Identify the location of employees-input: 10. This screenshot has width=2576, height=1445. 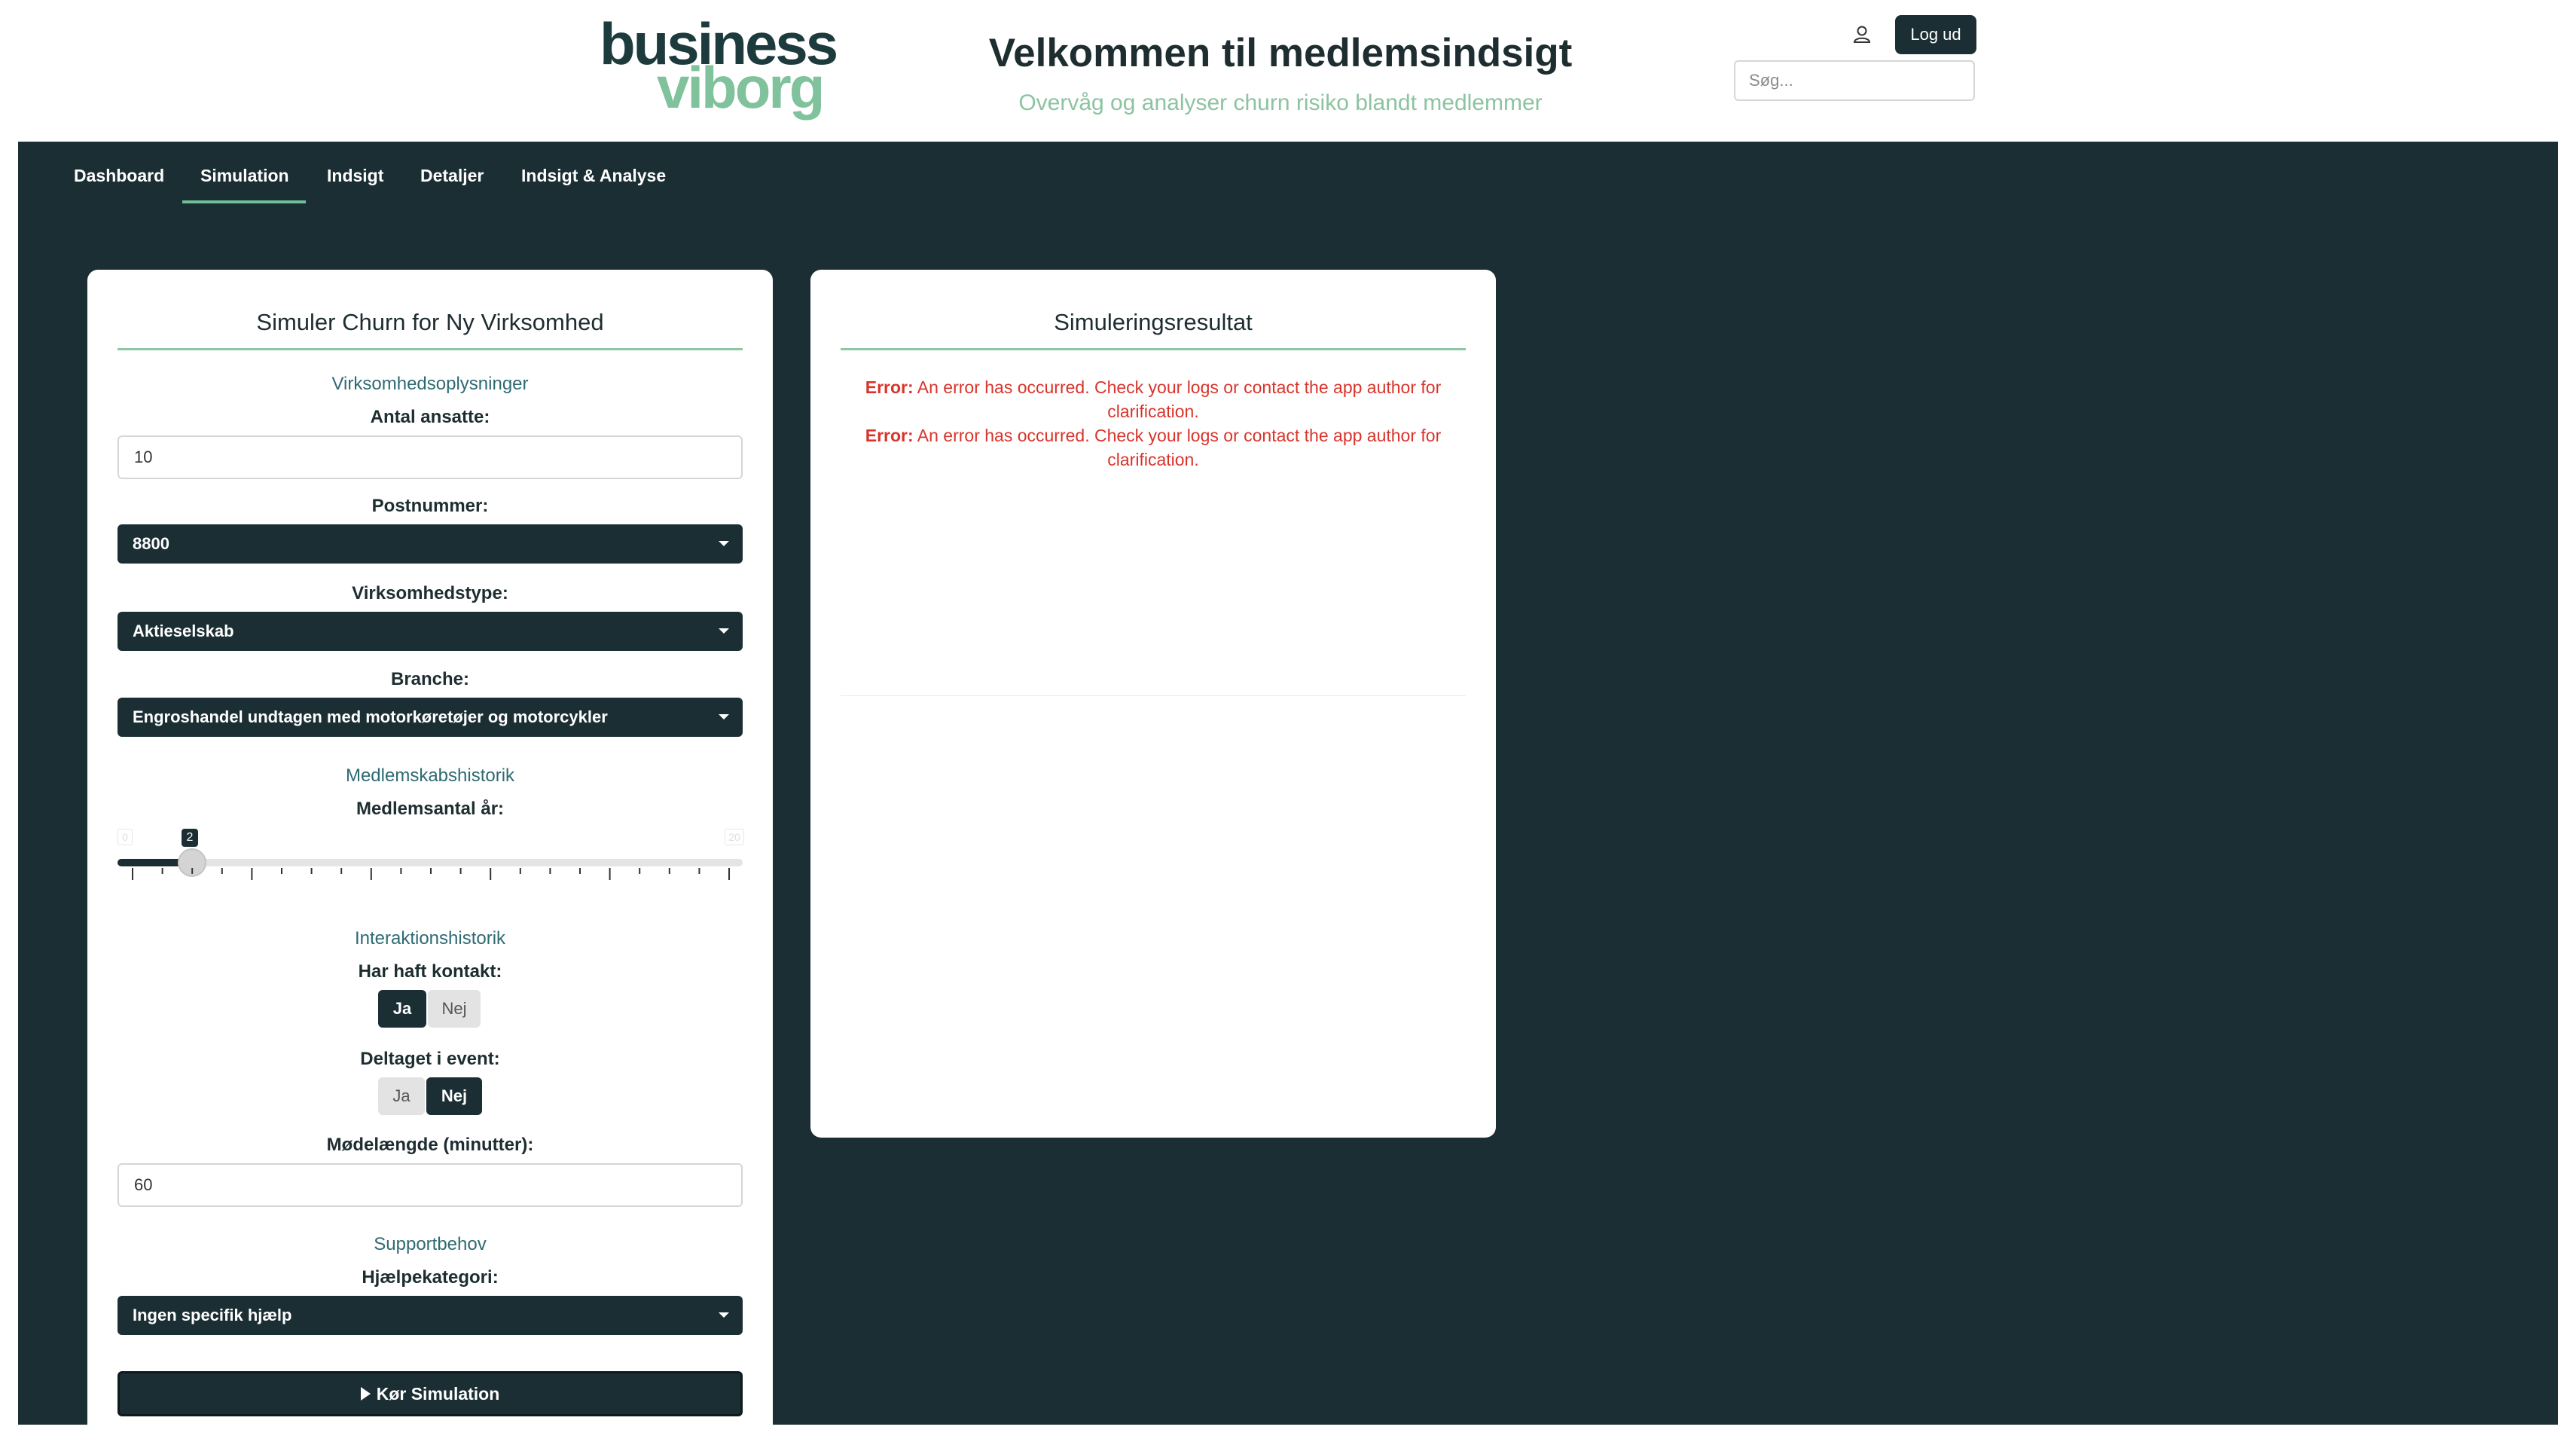
(430, 457).